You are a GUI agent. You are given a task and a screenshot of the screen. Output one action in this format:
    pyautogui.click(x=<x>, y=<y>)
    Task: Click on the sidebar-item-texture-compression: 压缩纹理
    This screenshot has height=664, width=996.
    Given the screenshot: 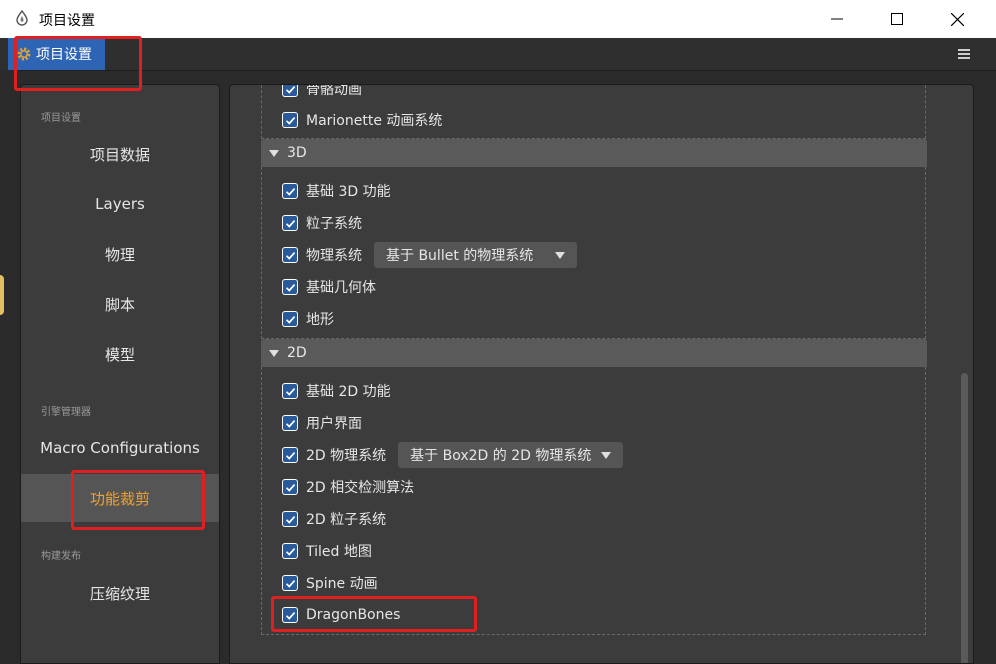 What is the action you would take?
    pyautogui.click(x=120, y=593)
    